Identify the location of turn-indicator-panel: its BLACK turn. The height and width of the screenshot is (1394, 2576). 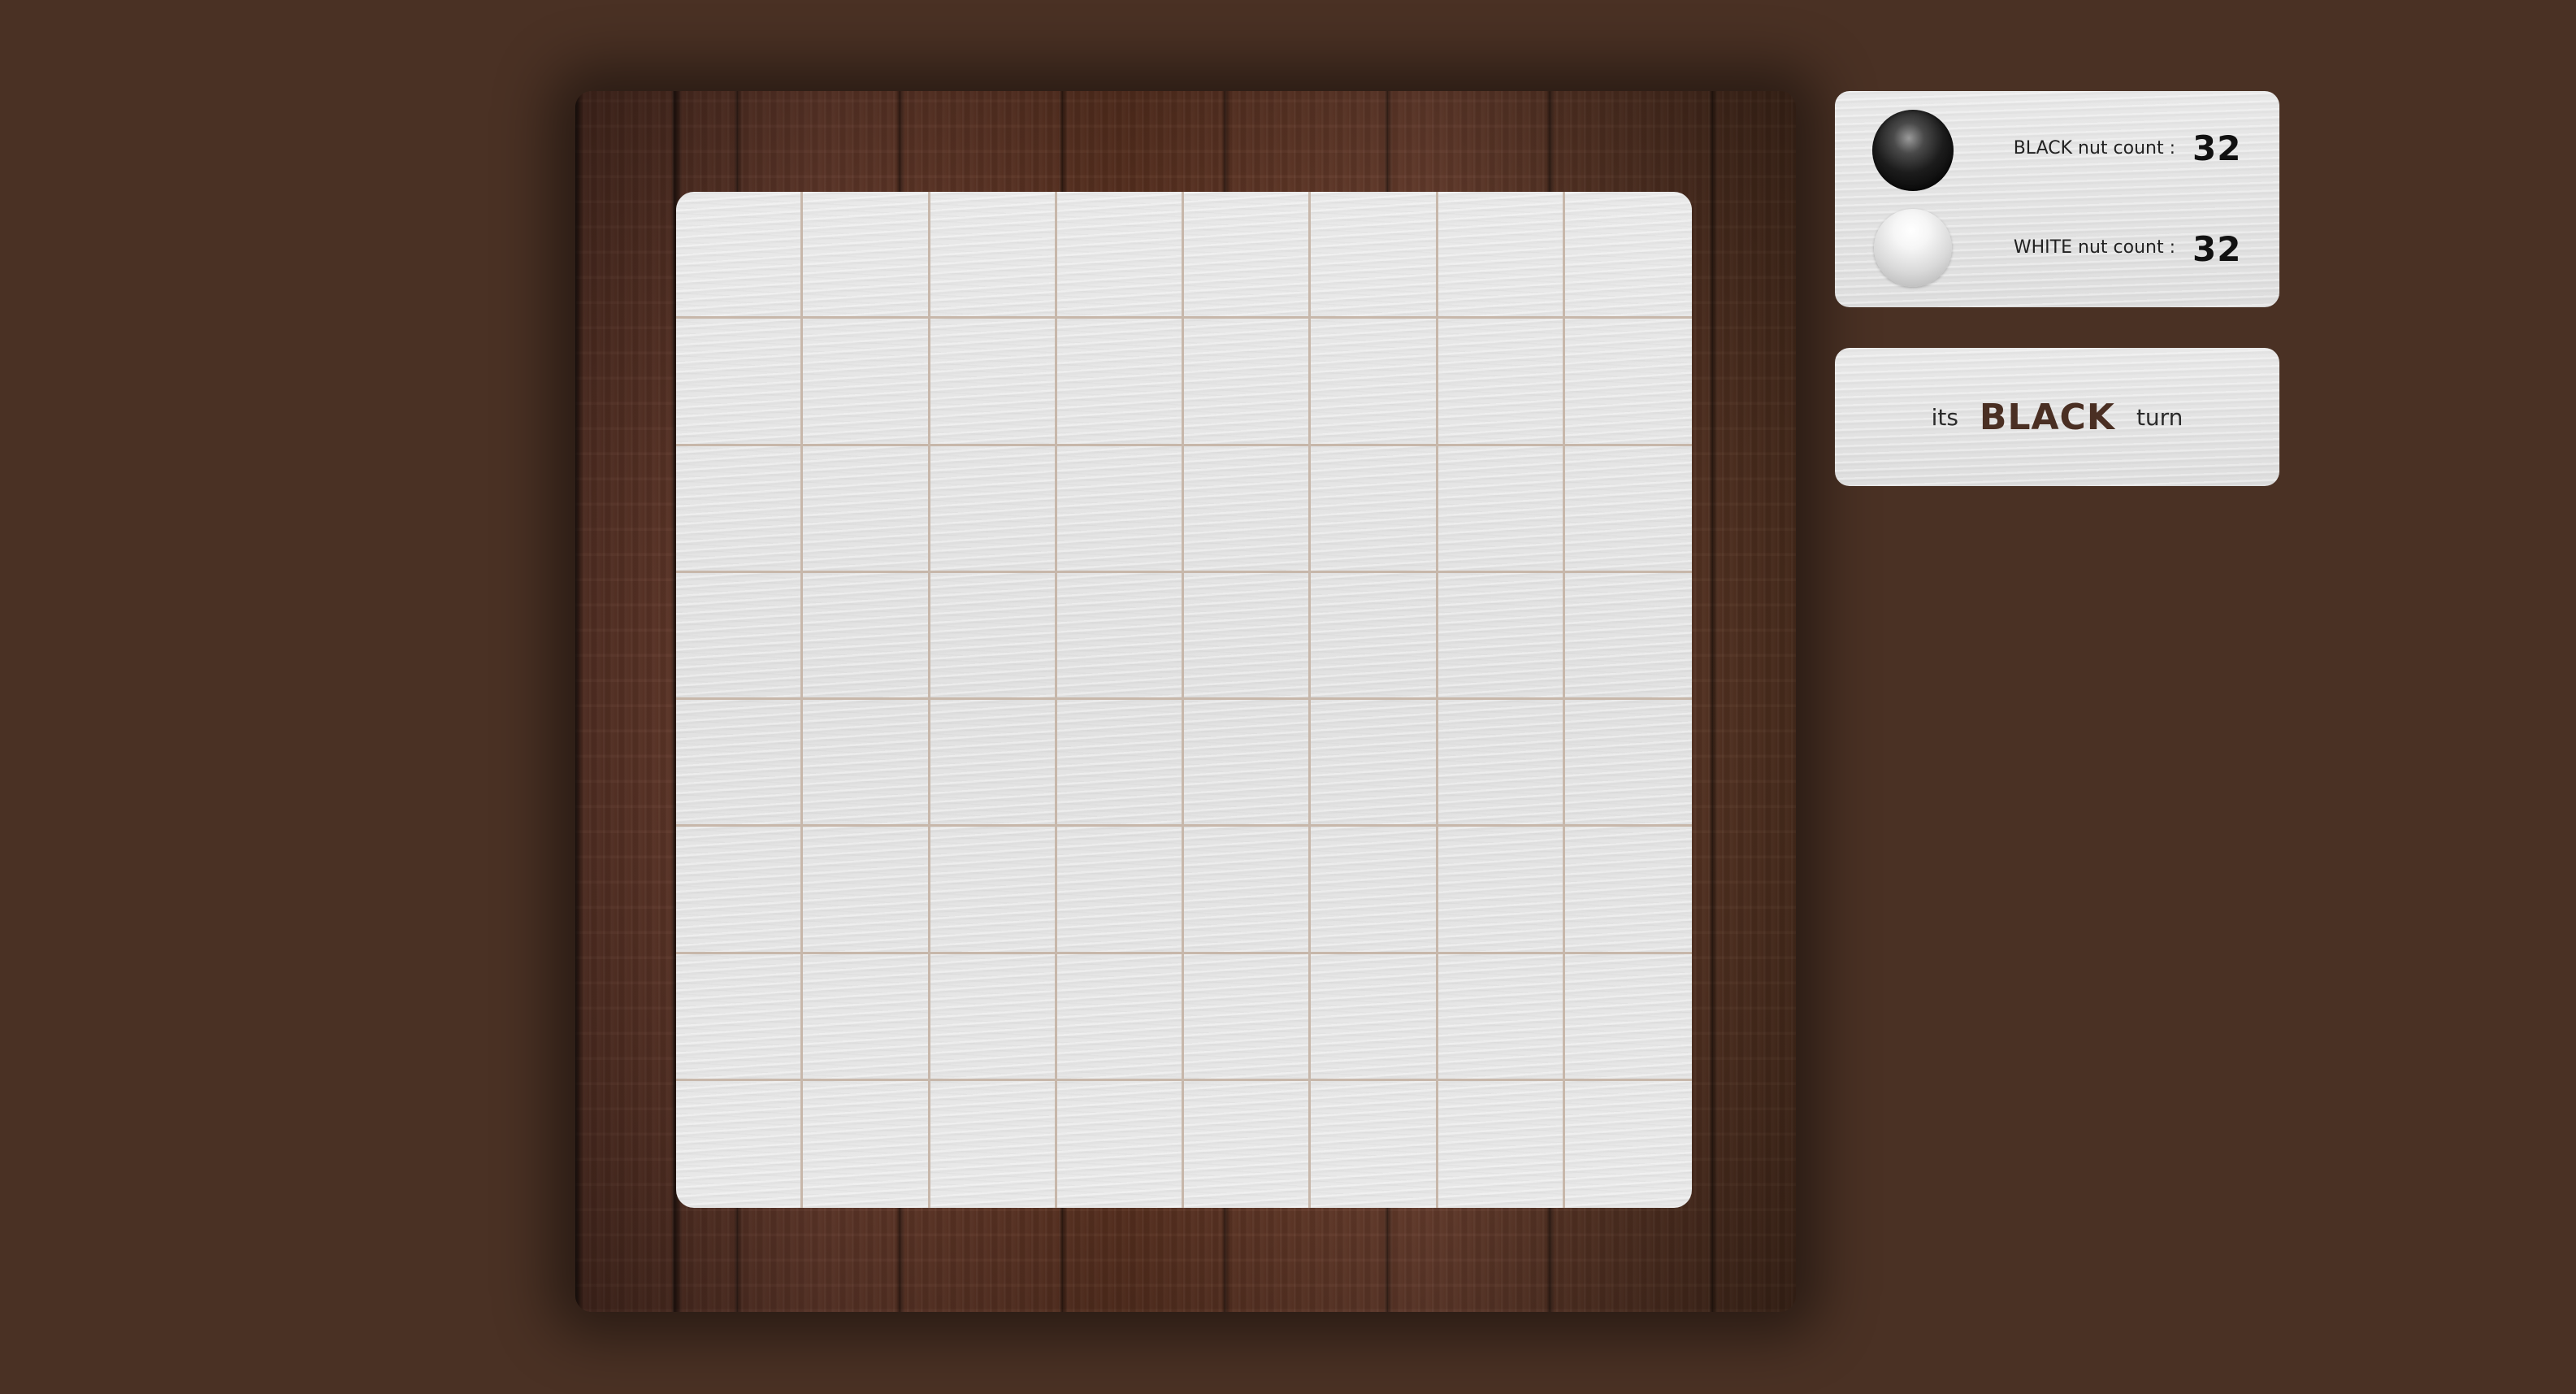
(2057, 417).